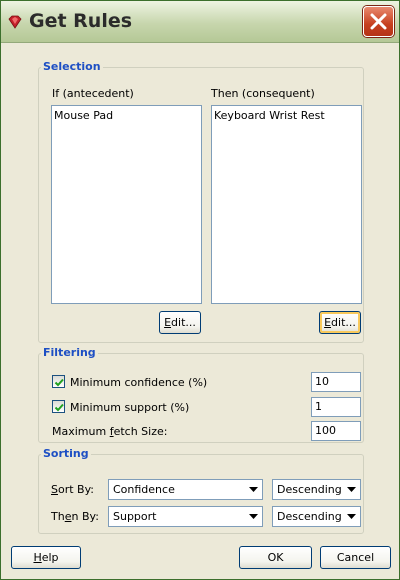 The width and height of the screenshot is (400, 580). I want to click on sort-by-order-select: Descending, so click(316, 489).